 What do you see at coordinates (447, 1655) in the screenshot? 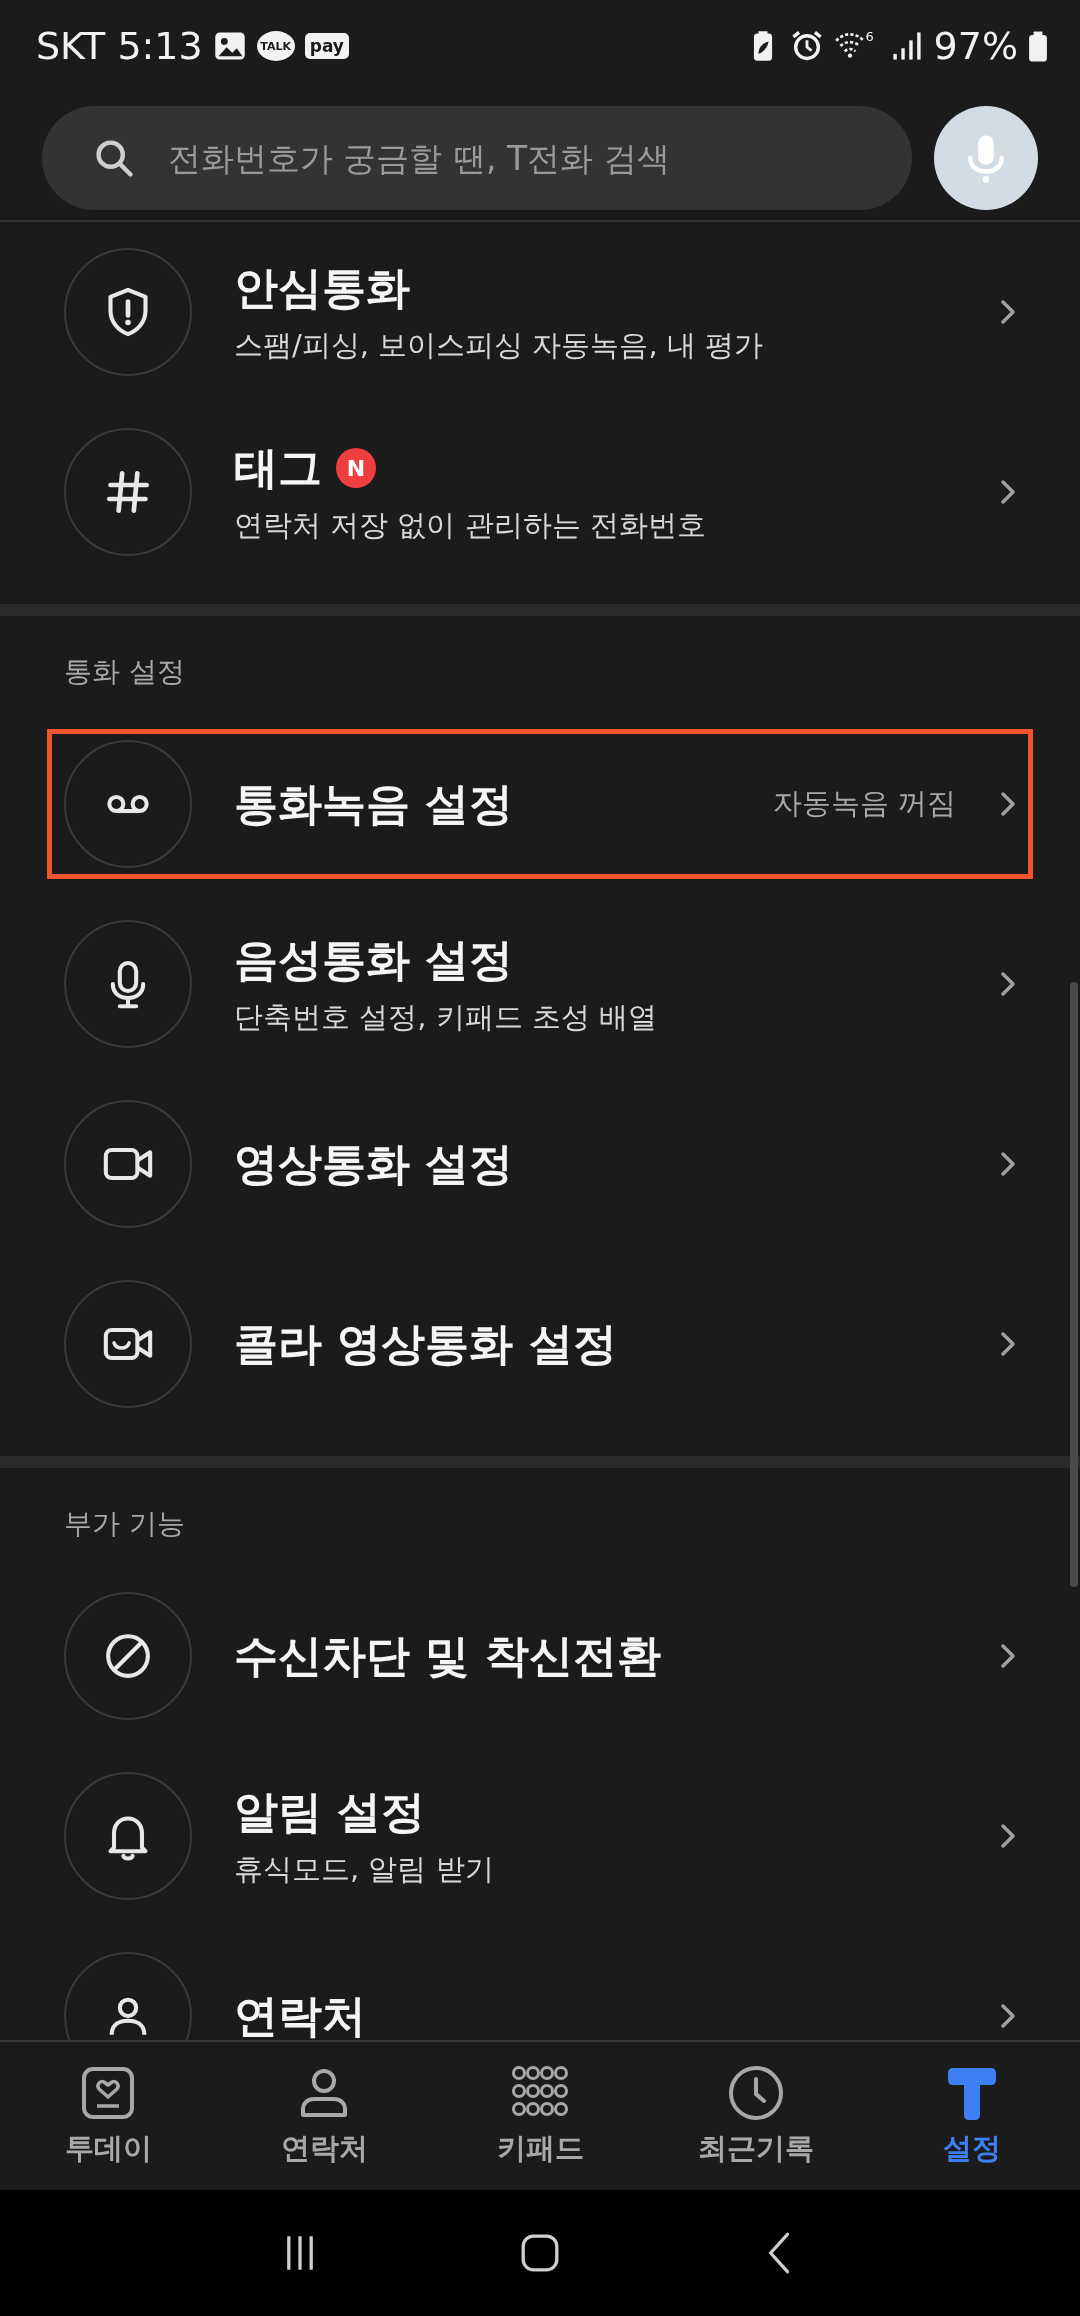
I see `item-title: 수신차단 및 착신전환` at bounding box center [447, 1655].